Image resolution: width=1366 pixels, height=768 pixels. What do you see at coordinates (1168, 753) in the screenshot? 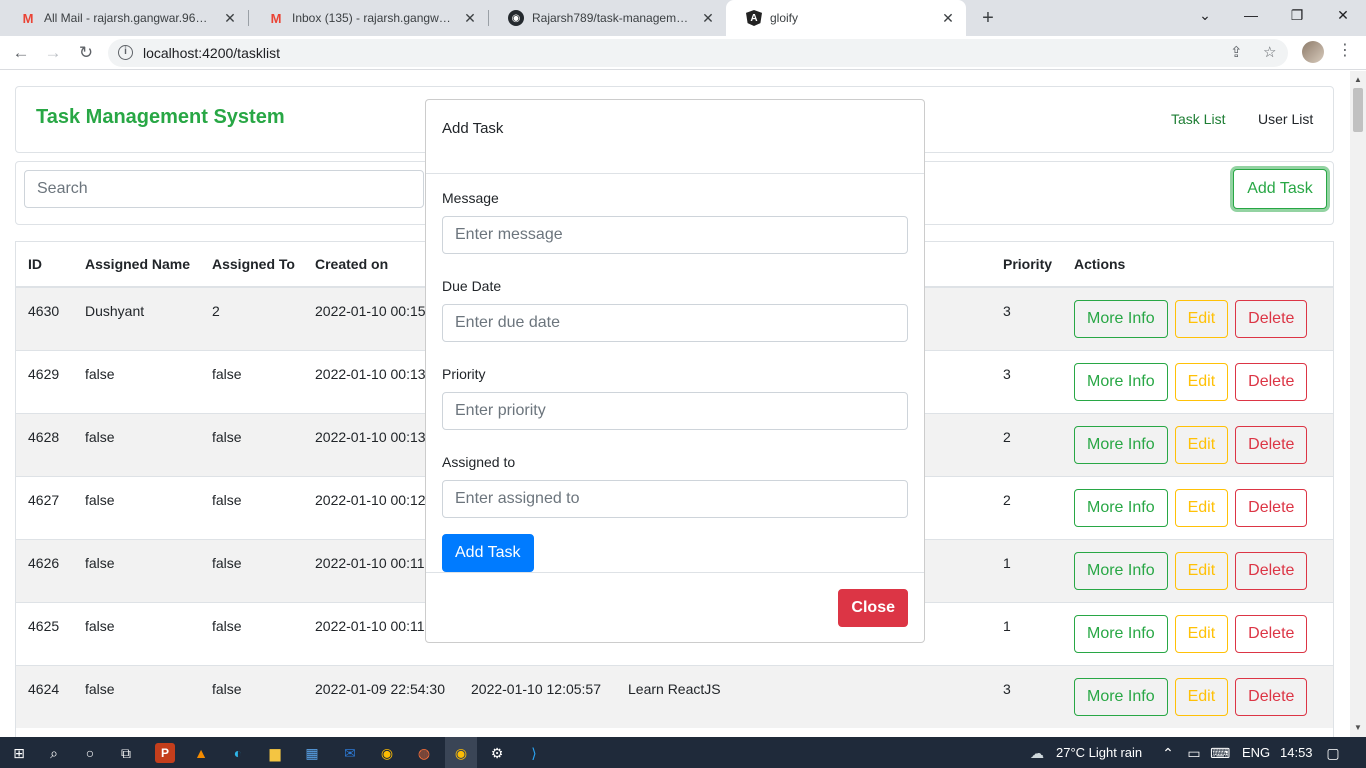
I see `chevron-up-icon: ⌃` at bounding box center [1168, 753].